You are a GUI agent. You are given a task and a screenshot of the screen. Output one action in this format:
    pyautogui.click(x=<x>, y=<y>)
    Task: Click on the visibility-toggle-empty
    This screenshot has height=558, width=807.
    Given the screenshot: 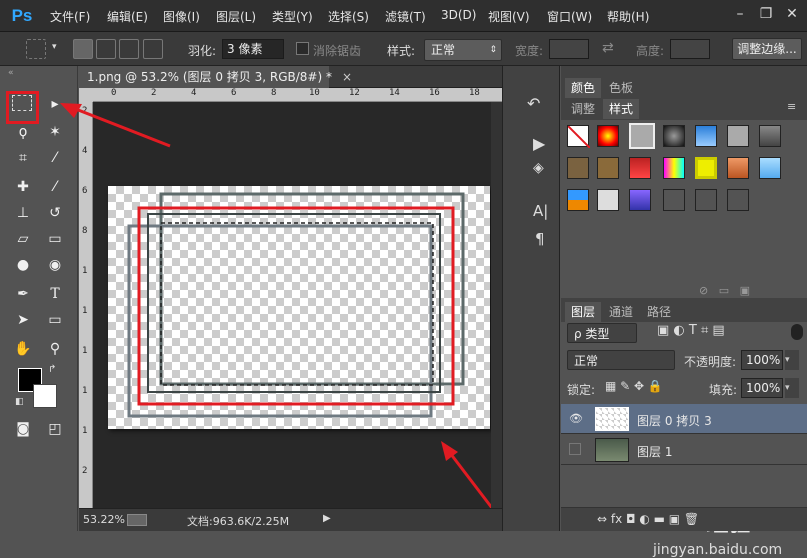 What is the action you would take?
    pyautogui.click(x=575, y=449)
    